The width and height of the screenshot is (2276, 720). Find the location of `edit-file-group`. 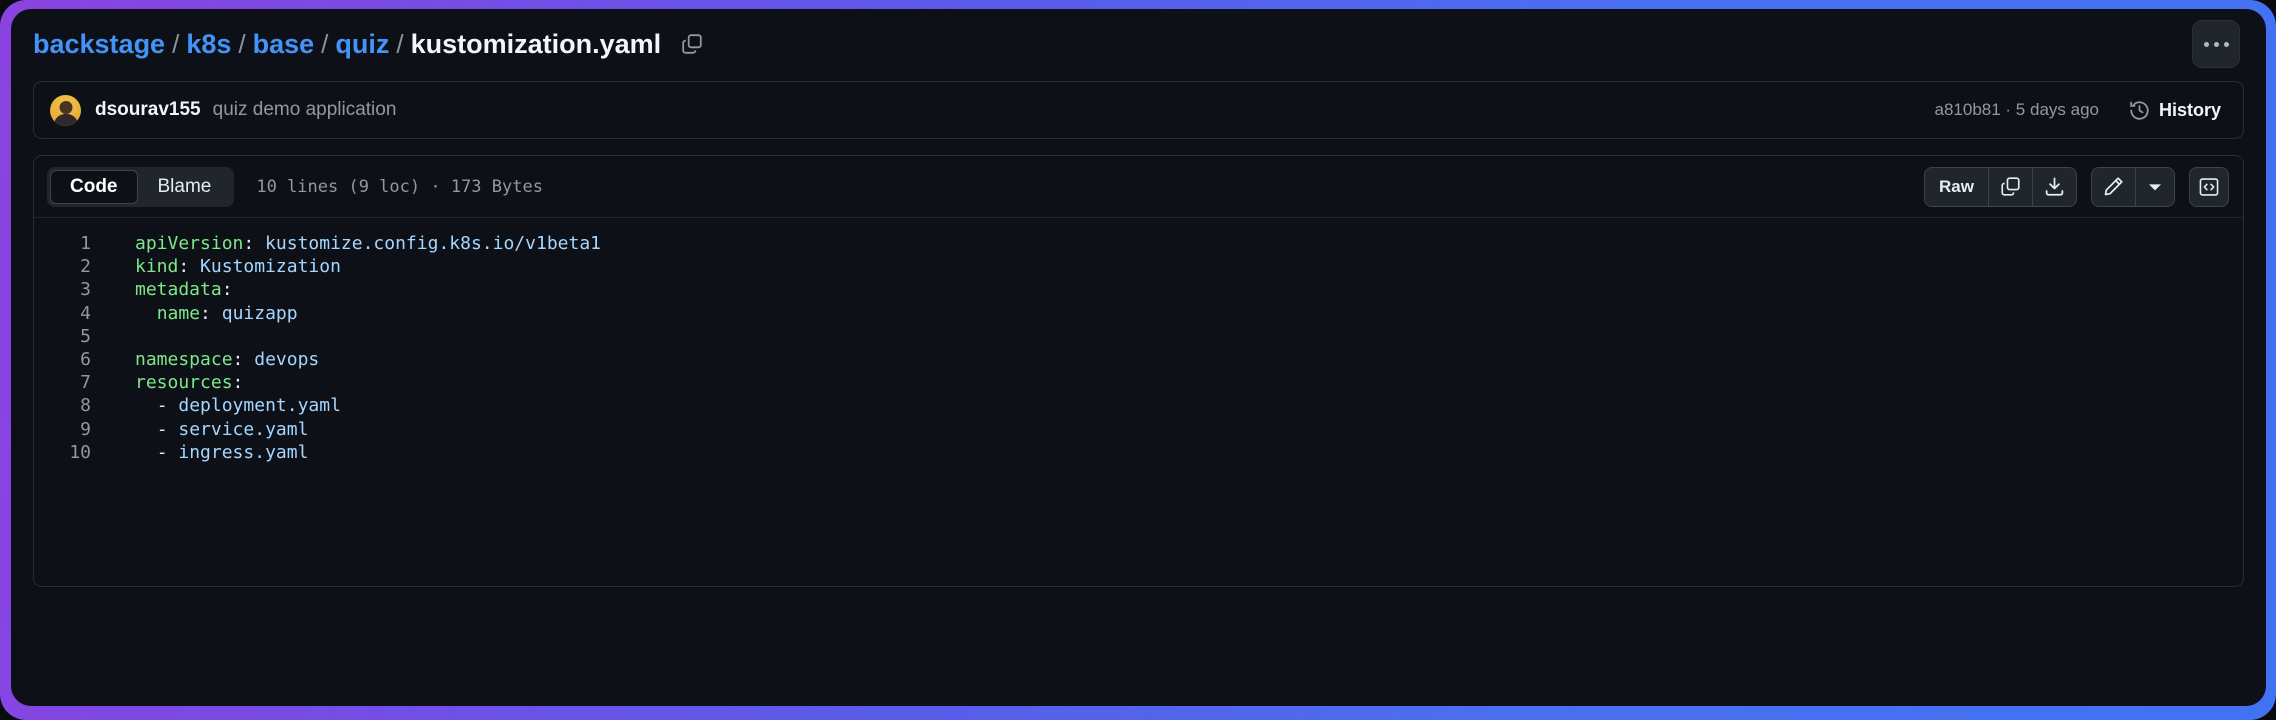

edit-file-group is located at coordinates (2133, 186).